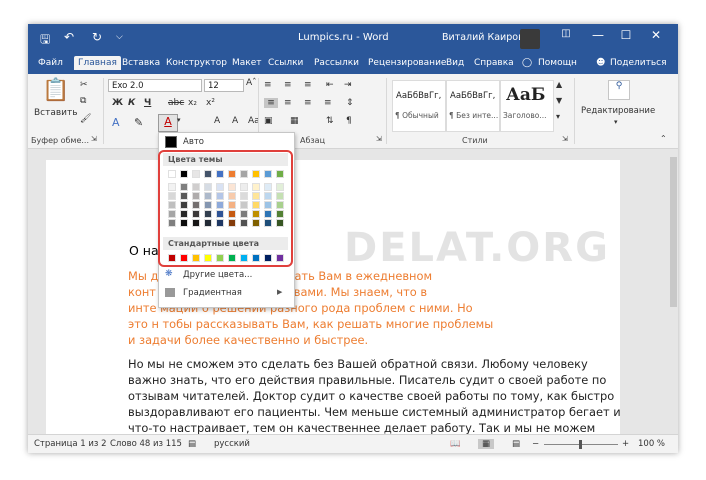 This screenshot has height=480, width=706. Describe the element at coordinates (294, 121) in the screenshot. I see `borders-icon: ▦` at that location.